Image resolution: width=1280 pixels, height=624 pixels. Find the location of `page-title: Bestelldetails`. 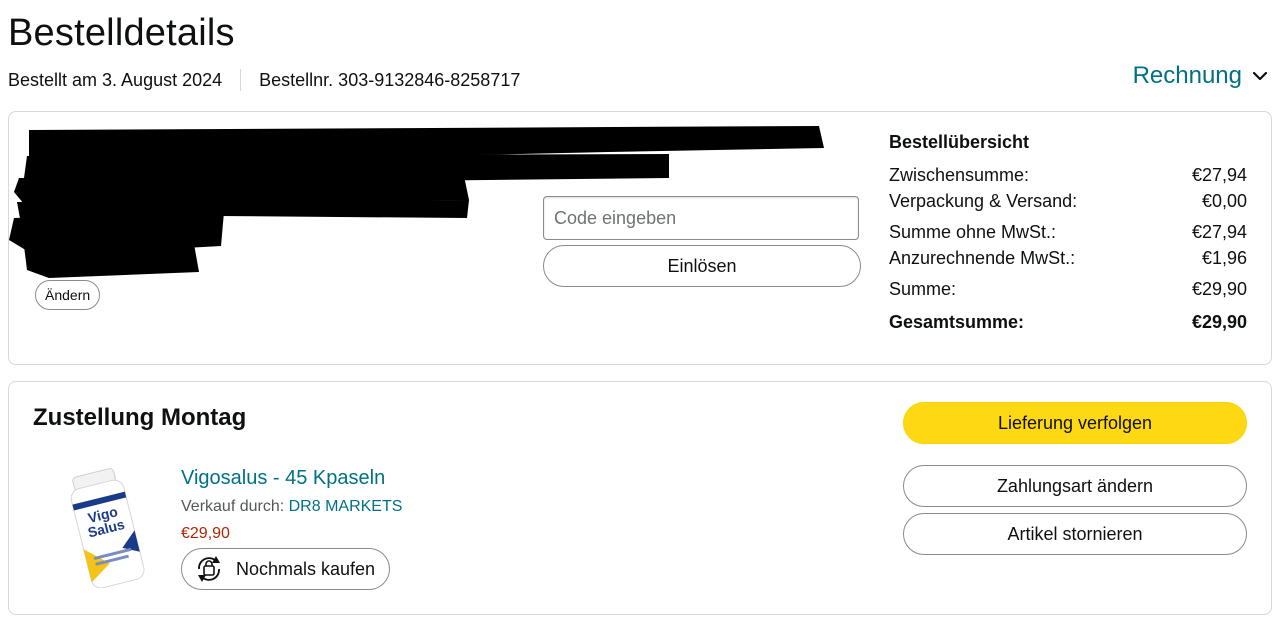

page-title: Bestelldetails is located at coordinates (121, 33).